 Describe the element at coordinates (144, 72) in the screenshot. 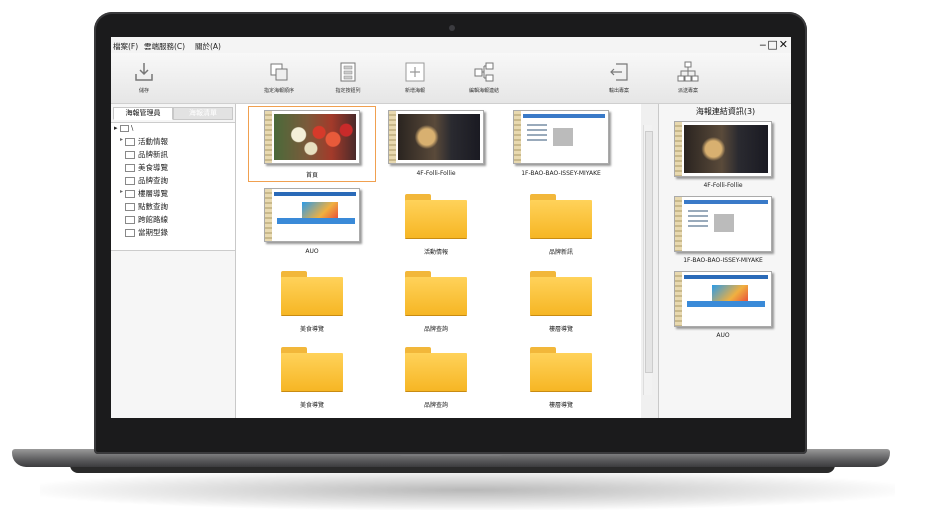

I see `download-save-icon` at that location.